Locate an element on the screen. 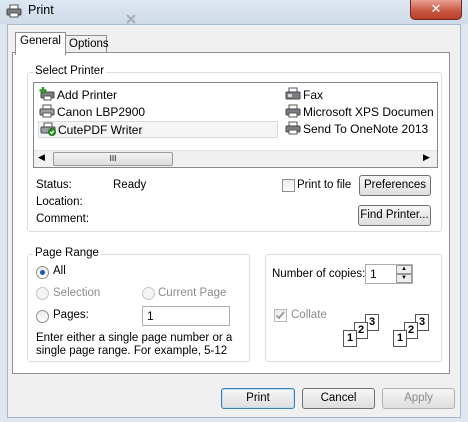 The width and height of the screenshot is (468, 422). stepper-down-icon: ▼ is located at coordinates (404, 278).